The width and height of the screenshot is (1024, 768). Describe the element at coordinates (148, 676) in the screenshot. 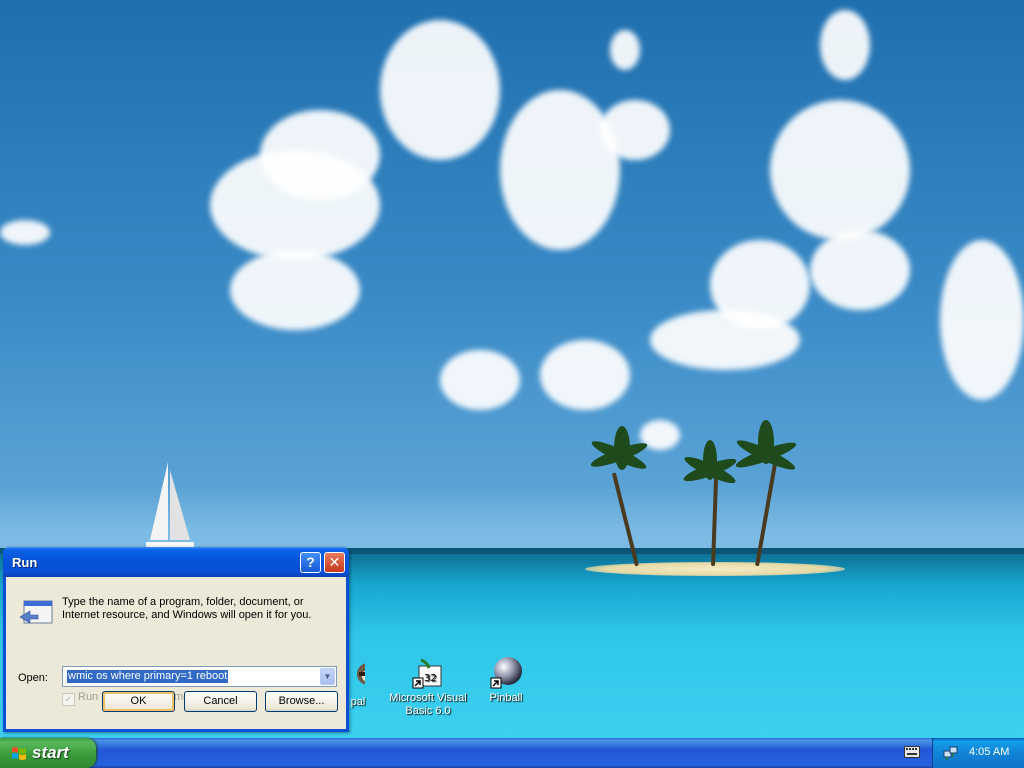

I see `open-input-value: wmic os where primary=1 reboot` at that location.